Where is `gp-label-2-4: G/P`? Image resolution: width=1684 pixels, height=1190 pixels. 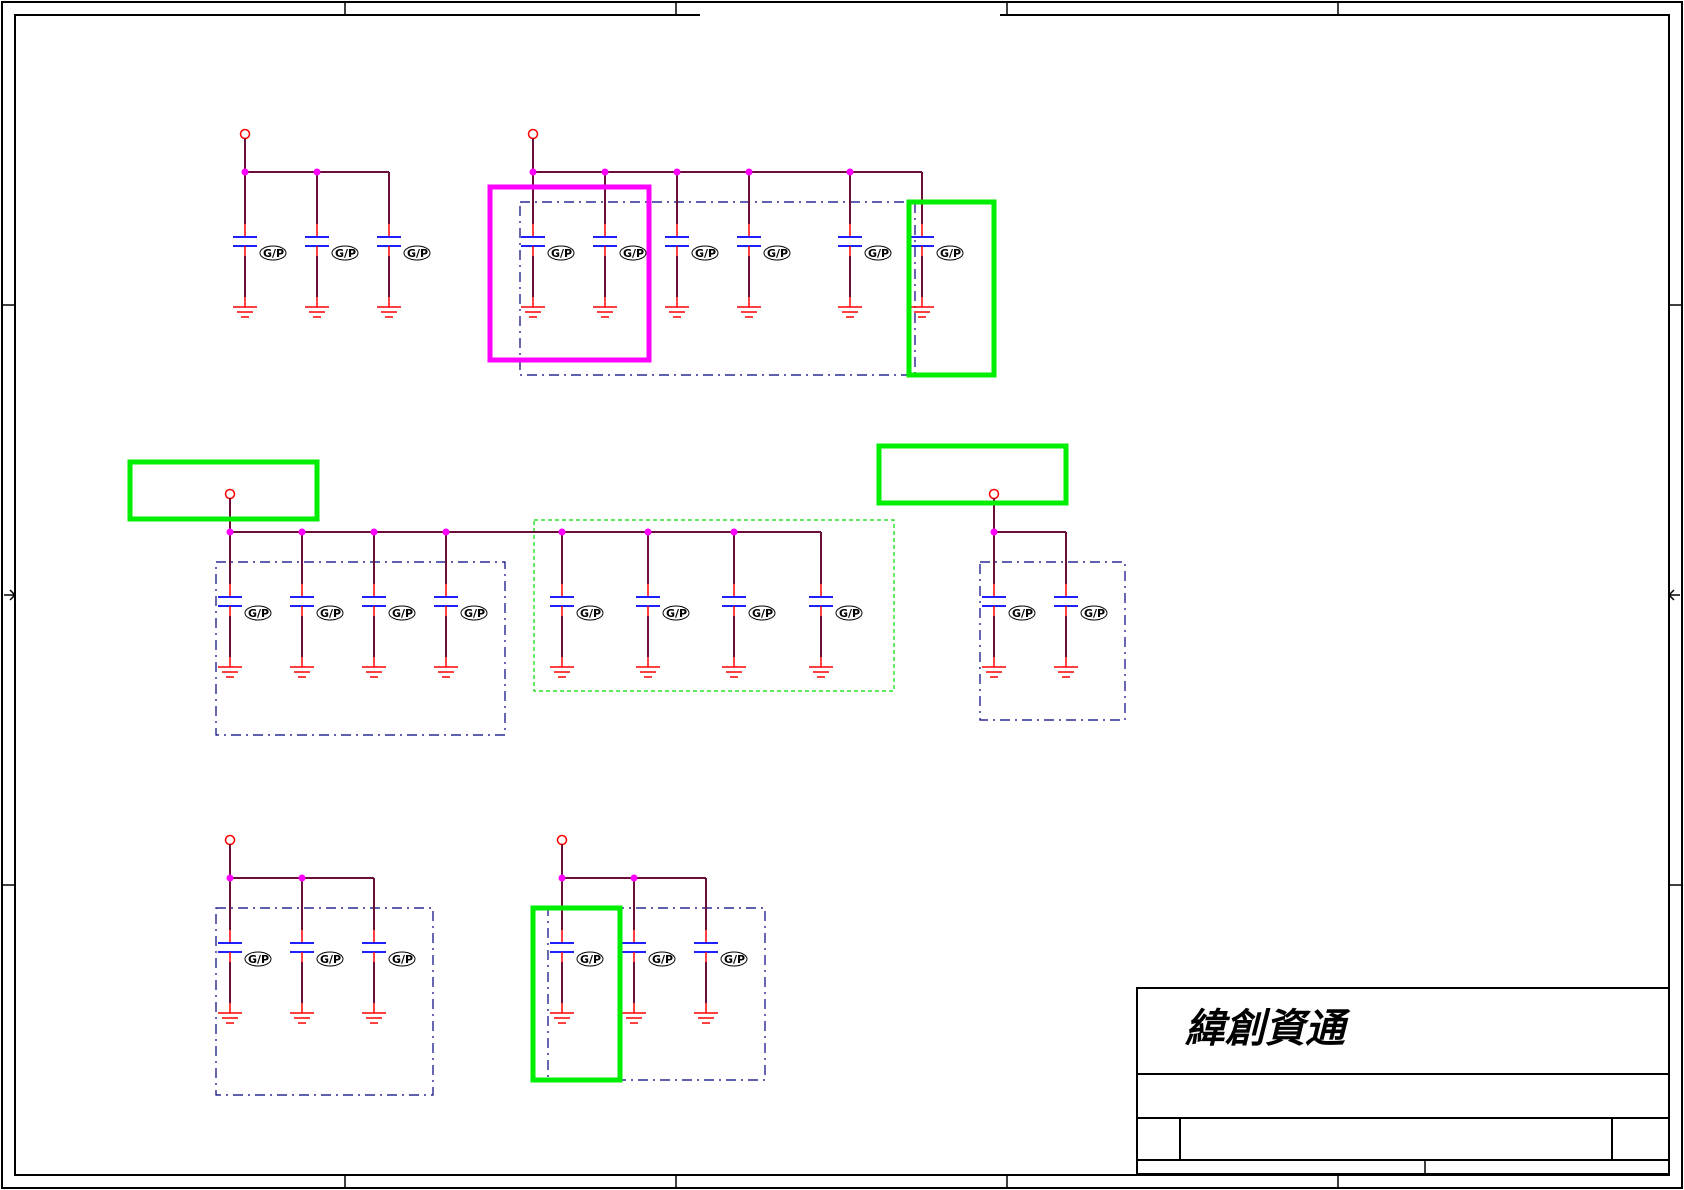
gp-label-2-4: G/P is located at coordinates (590, 613).